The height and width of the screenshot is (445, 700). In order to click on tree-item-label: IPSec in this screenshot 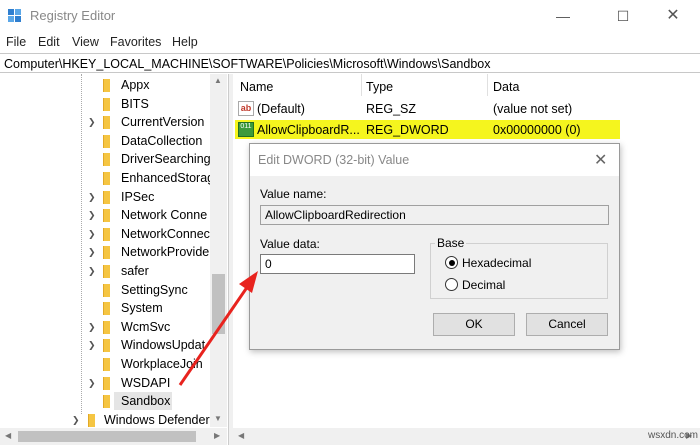, I will do `click(138, 196)`.